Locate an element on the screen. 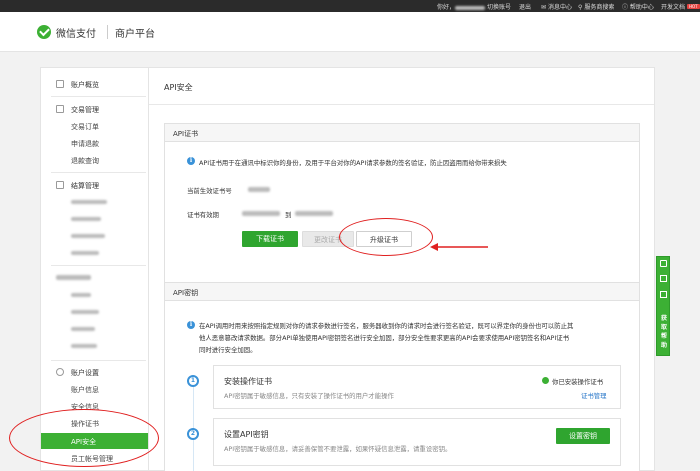  sidebar-group-settle: 结算管理 is located at coordinates (95, 185).